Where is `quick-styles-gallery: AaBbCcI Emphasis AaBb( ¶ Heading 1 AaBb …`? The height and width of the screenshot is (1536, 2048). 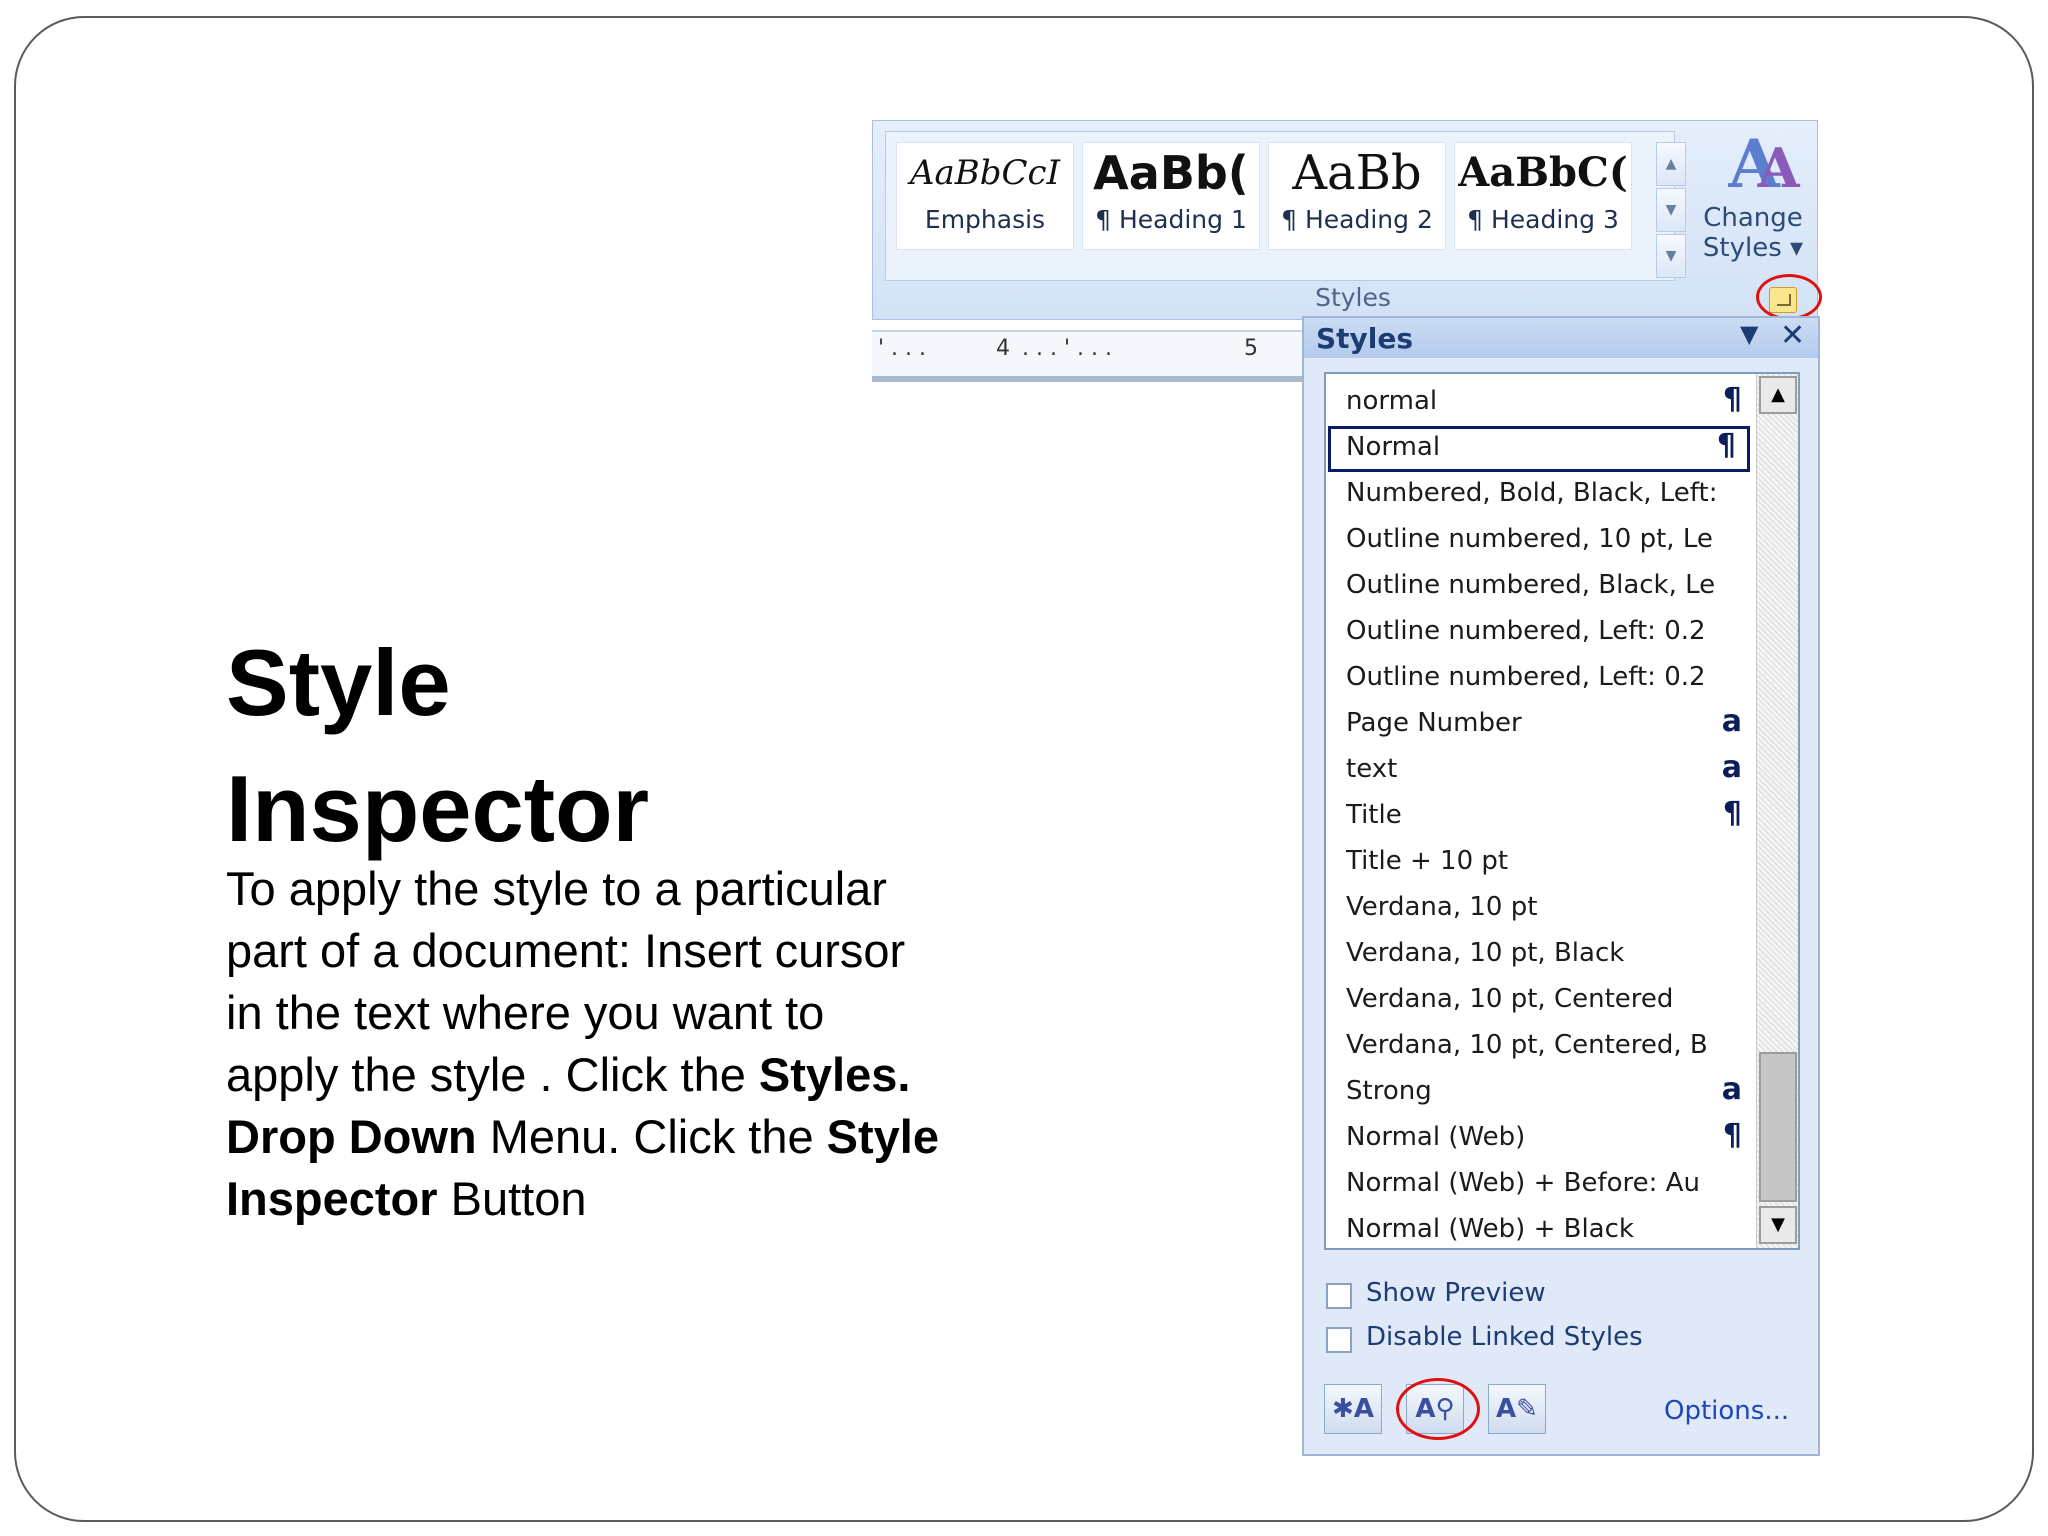
quick-styles-gallery: AaBbCcI Emphasis AaBb( ¶ Heading 1 AaBb … is located at coordinates (1285, 206).